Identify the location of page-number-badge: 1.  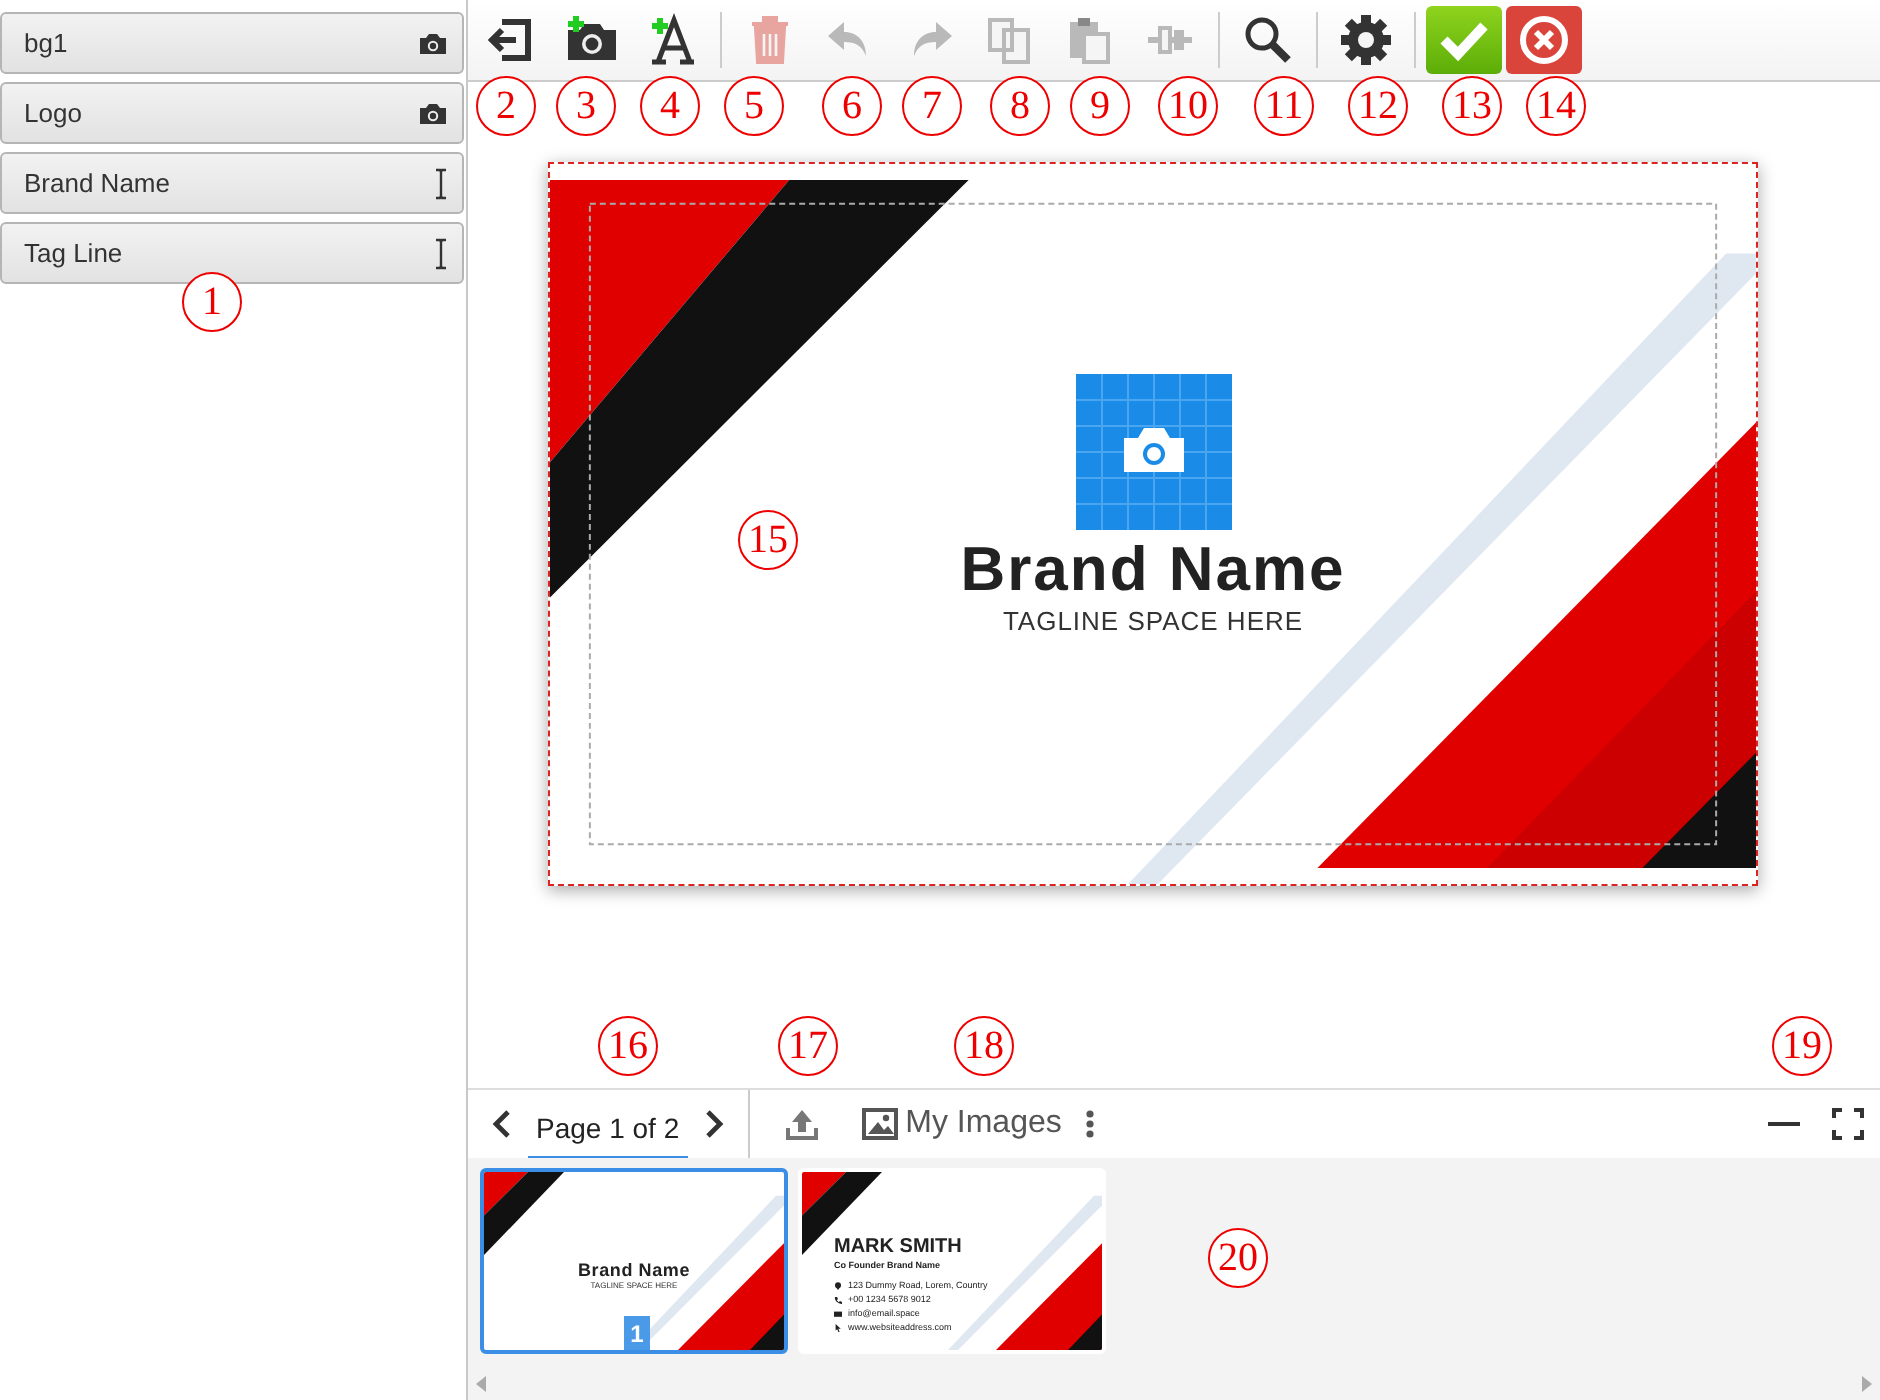
(637, 1333).